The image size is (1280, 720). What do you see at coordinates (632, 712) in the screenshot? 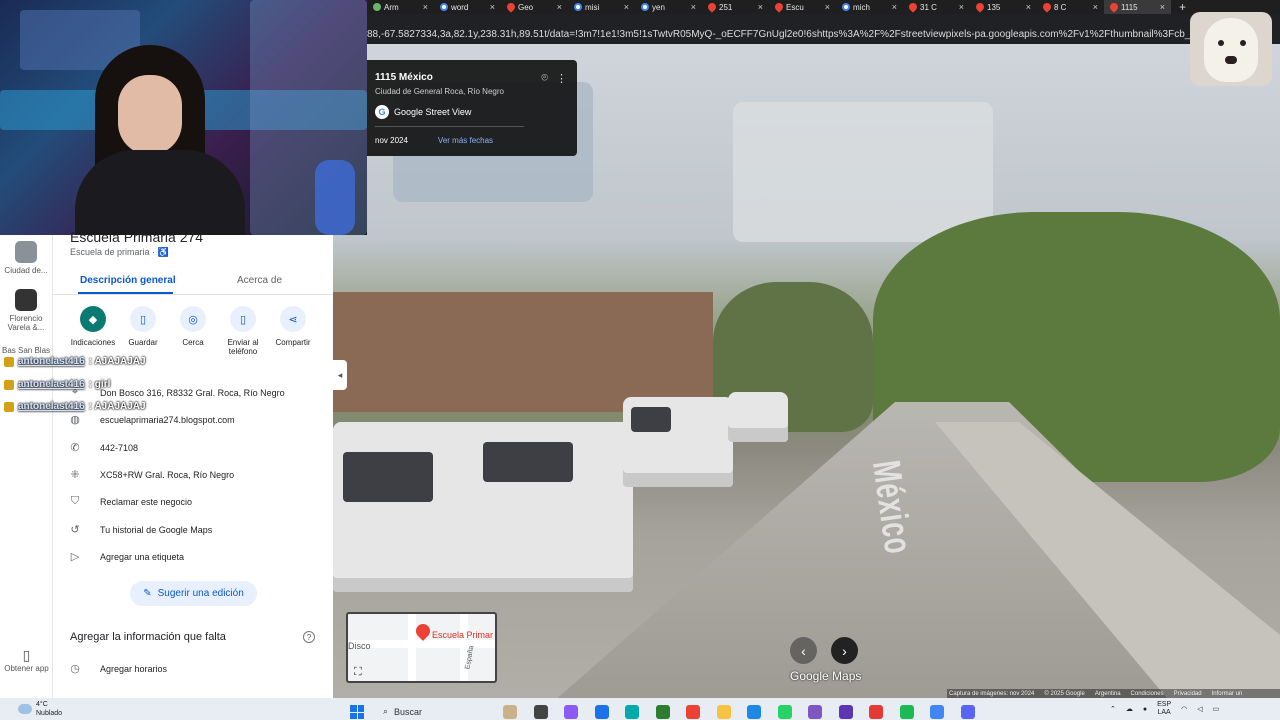
I see `edge-icon` at bounding box center [632, 712].